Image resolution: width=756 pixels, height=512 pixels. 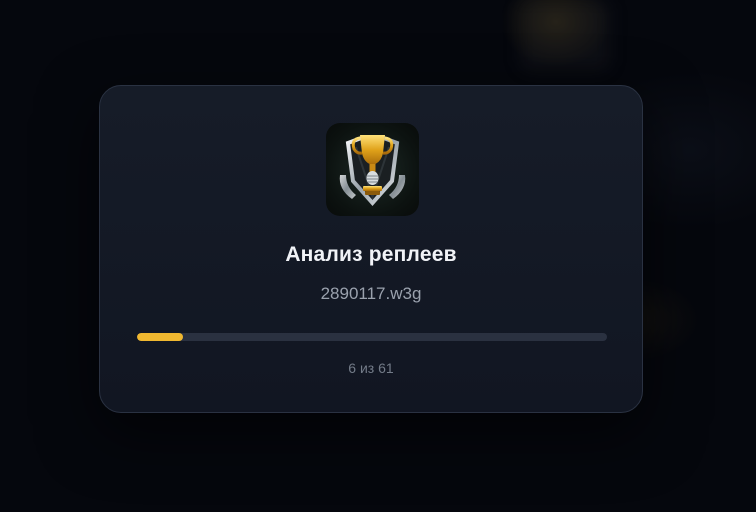 What do you see at coordinates (371, 293) in the screenshot?
I see `current-file-name: 2890117.w3g` at bounding box center [371, 293].